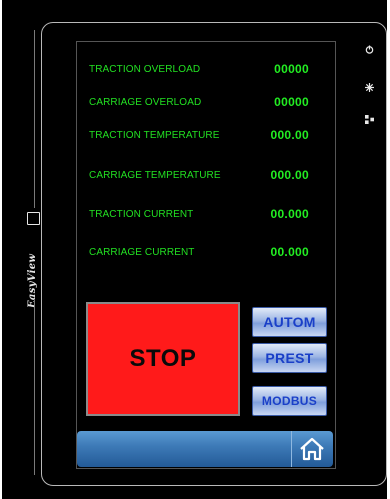 This screenshot has width=390, height=499. Describe the element at coordinates (32, 280) in the screenshot. I see `brand-name: EasyView` at that location.